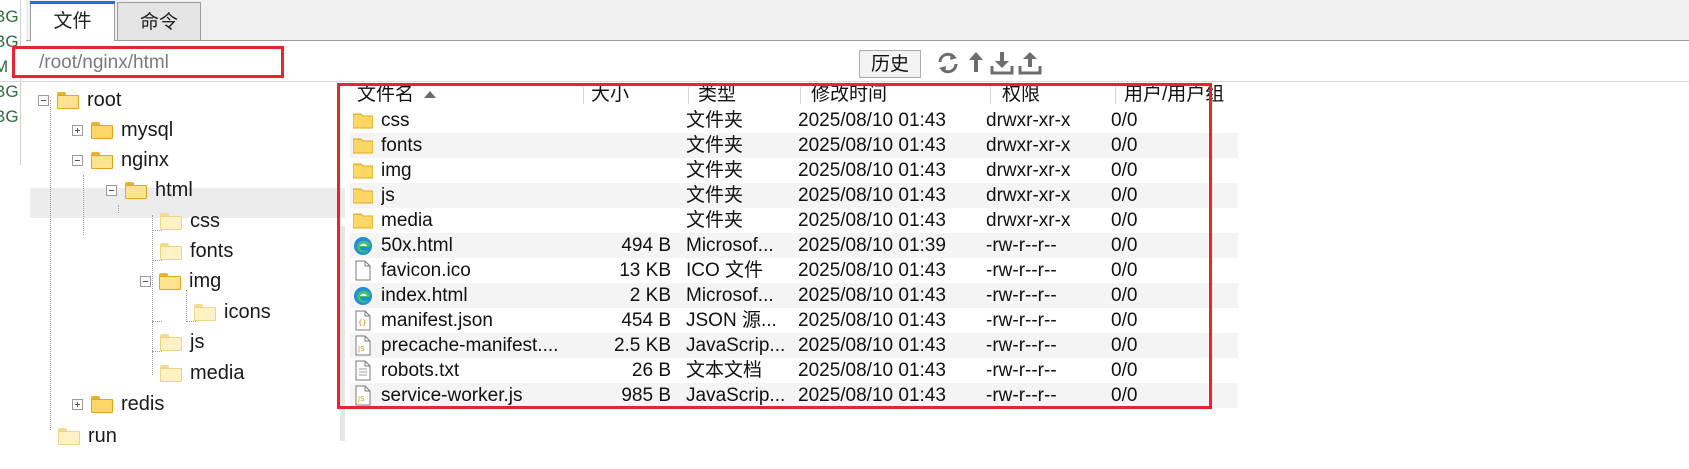 This screenshot has height=469, width=1689. What do you see at coordinates (197, 342) in the screenshot?
I see `tree-node-label: js` at bounding box center [197, 342].